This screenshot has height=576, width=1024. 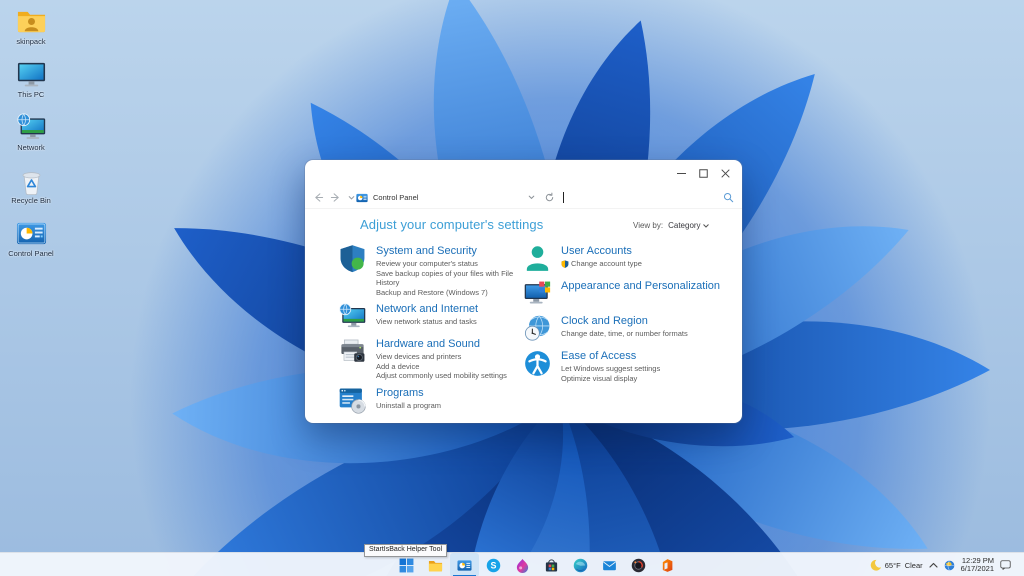 I want to click on ease-icon, so click(x=537, y=363).